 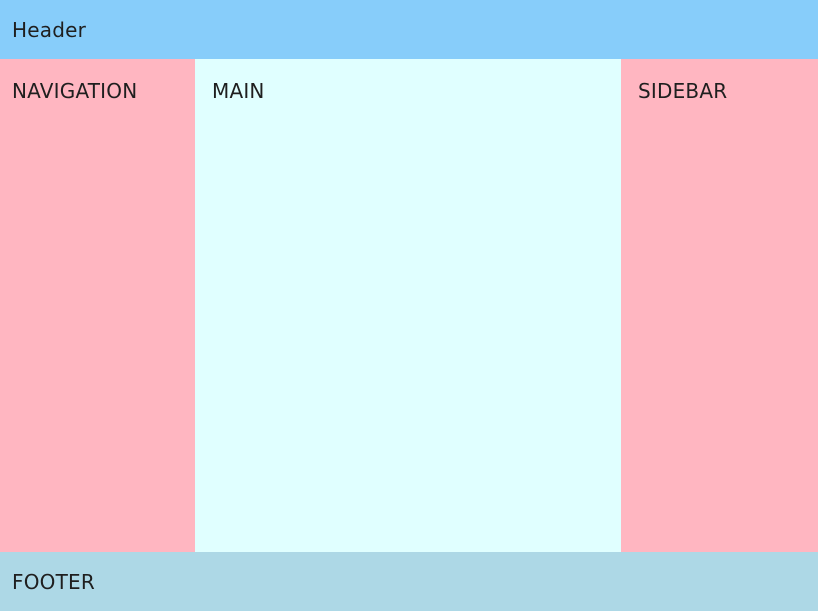 What do you see at coordinates (409, 581) in the screenshot?
I see `footer-region: FOOTER` at bounding box center [409, 581].